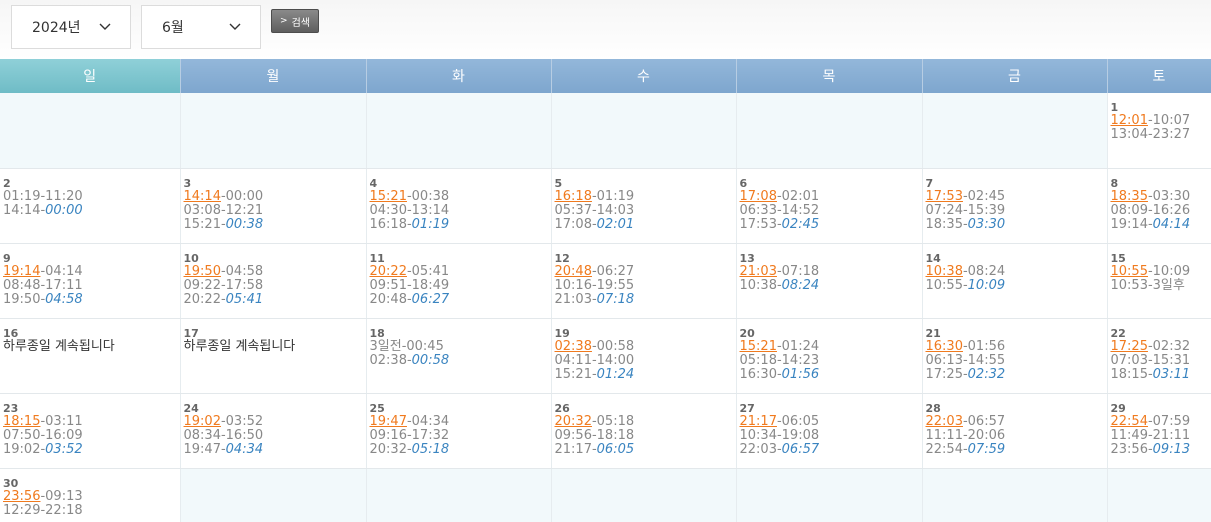 The width and height of the screenshot is (1211, 522). I want to click on time-line: 23:56-09:13, so click(1161, 449).